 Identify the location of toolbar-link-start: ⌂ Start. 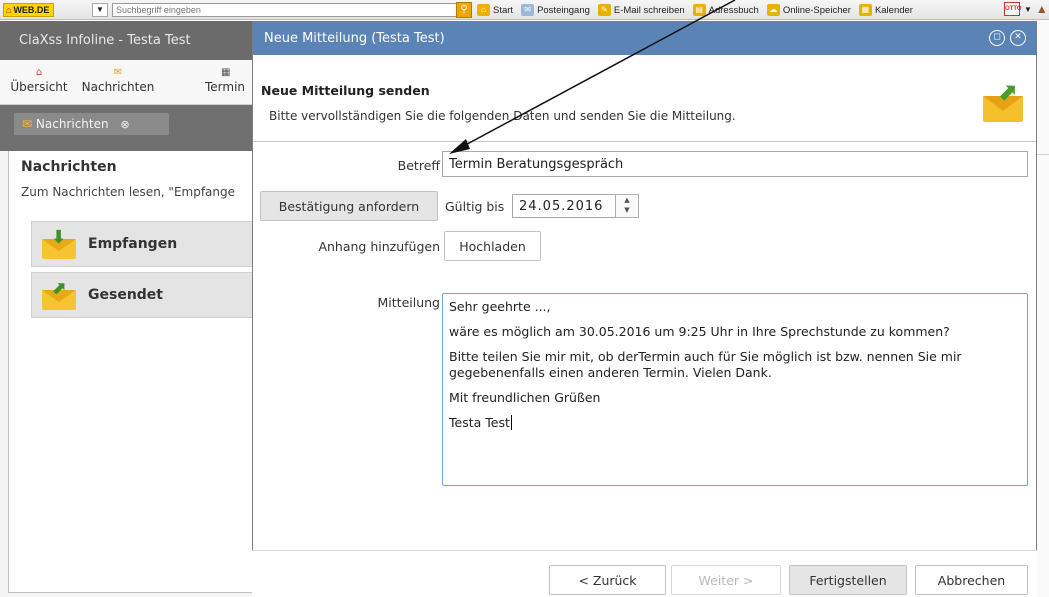
(495, 10).